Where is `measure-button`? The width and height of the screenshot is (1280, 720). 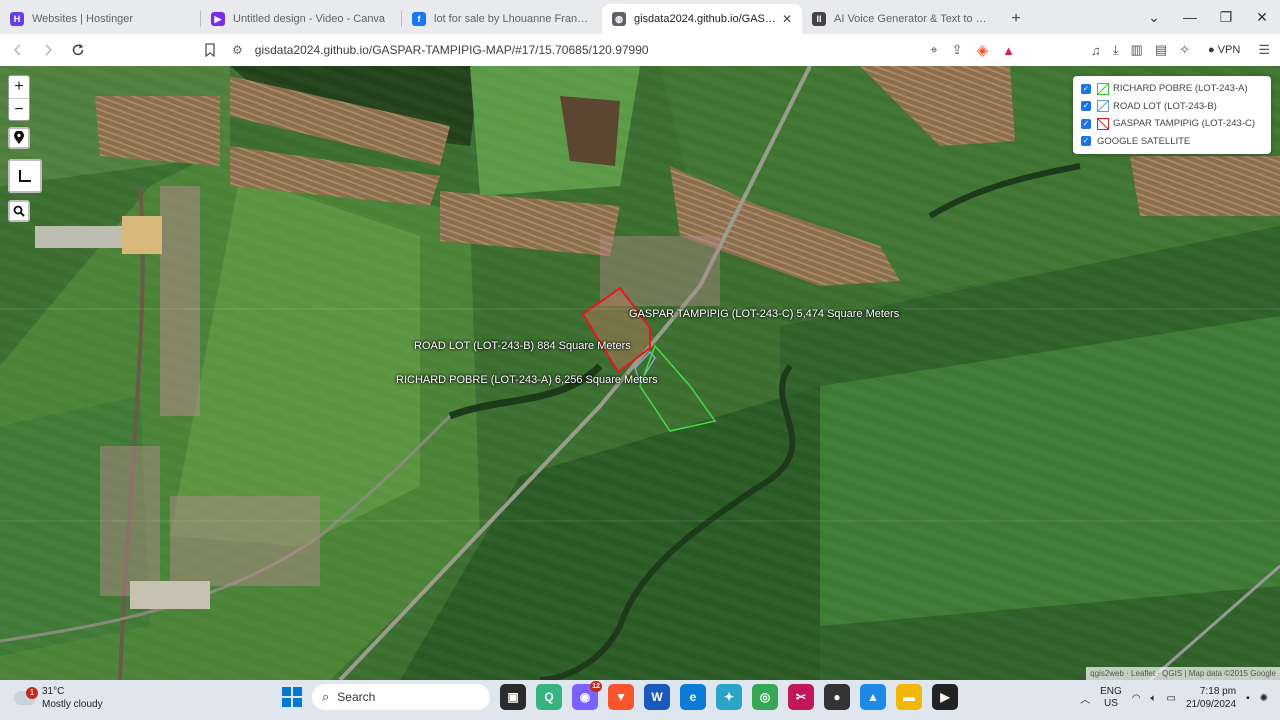 measure-button is located at coordinates (25, 176).